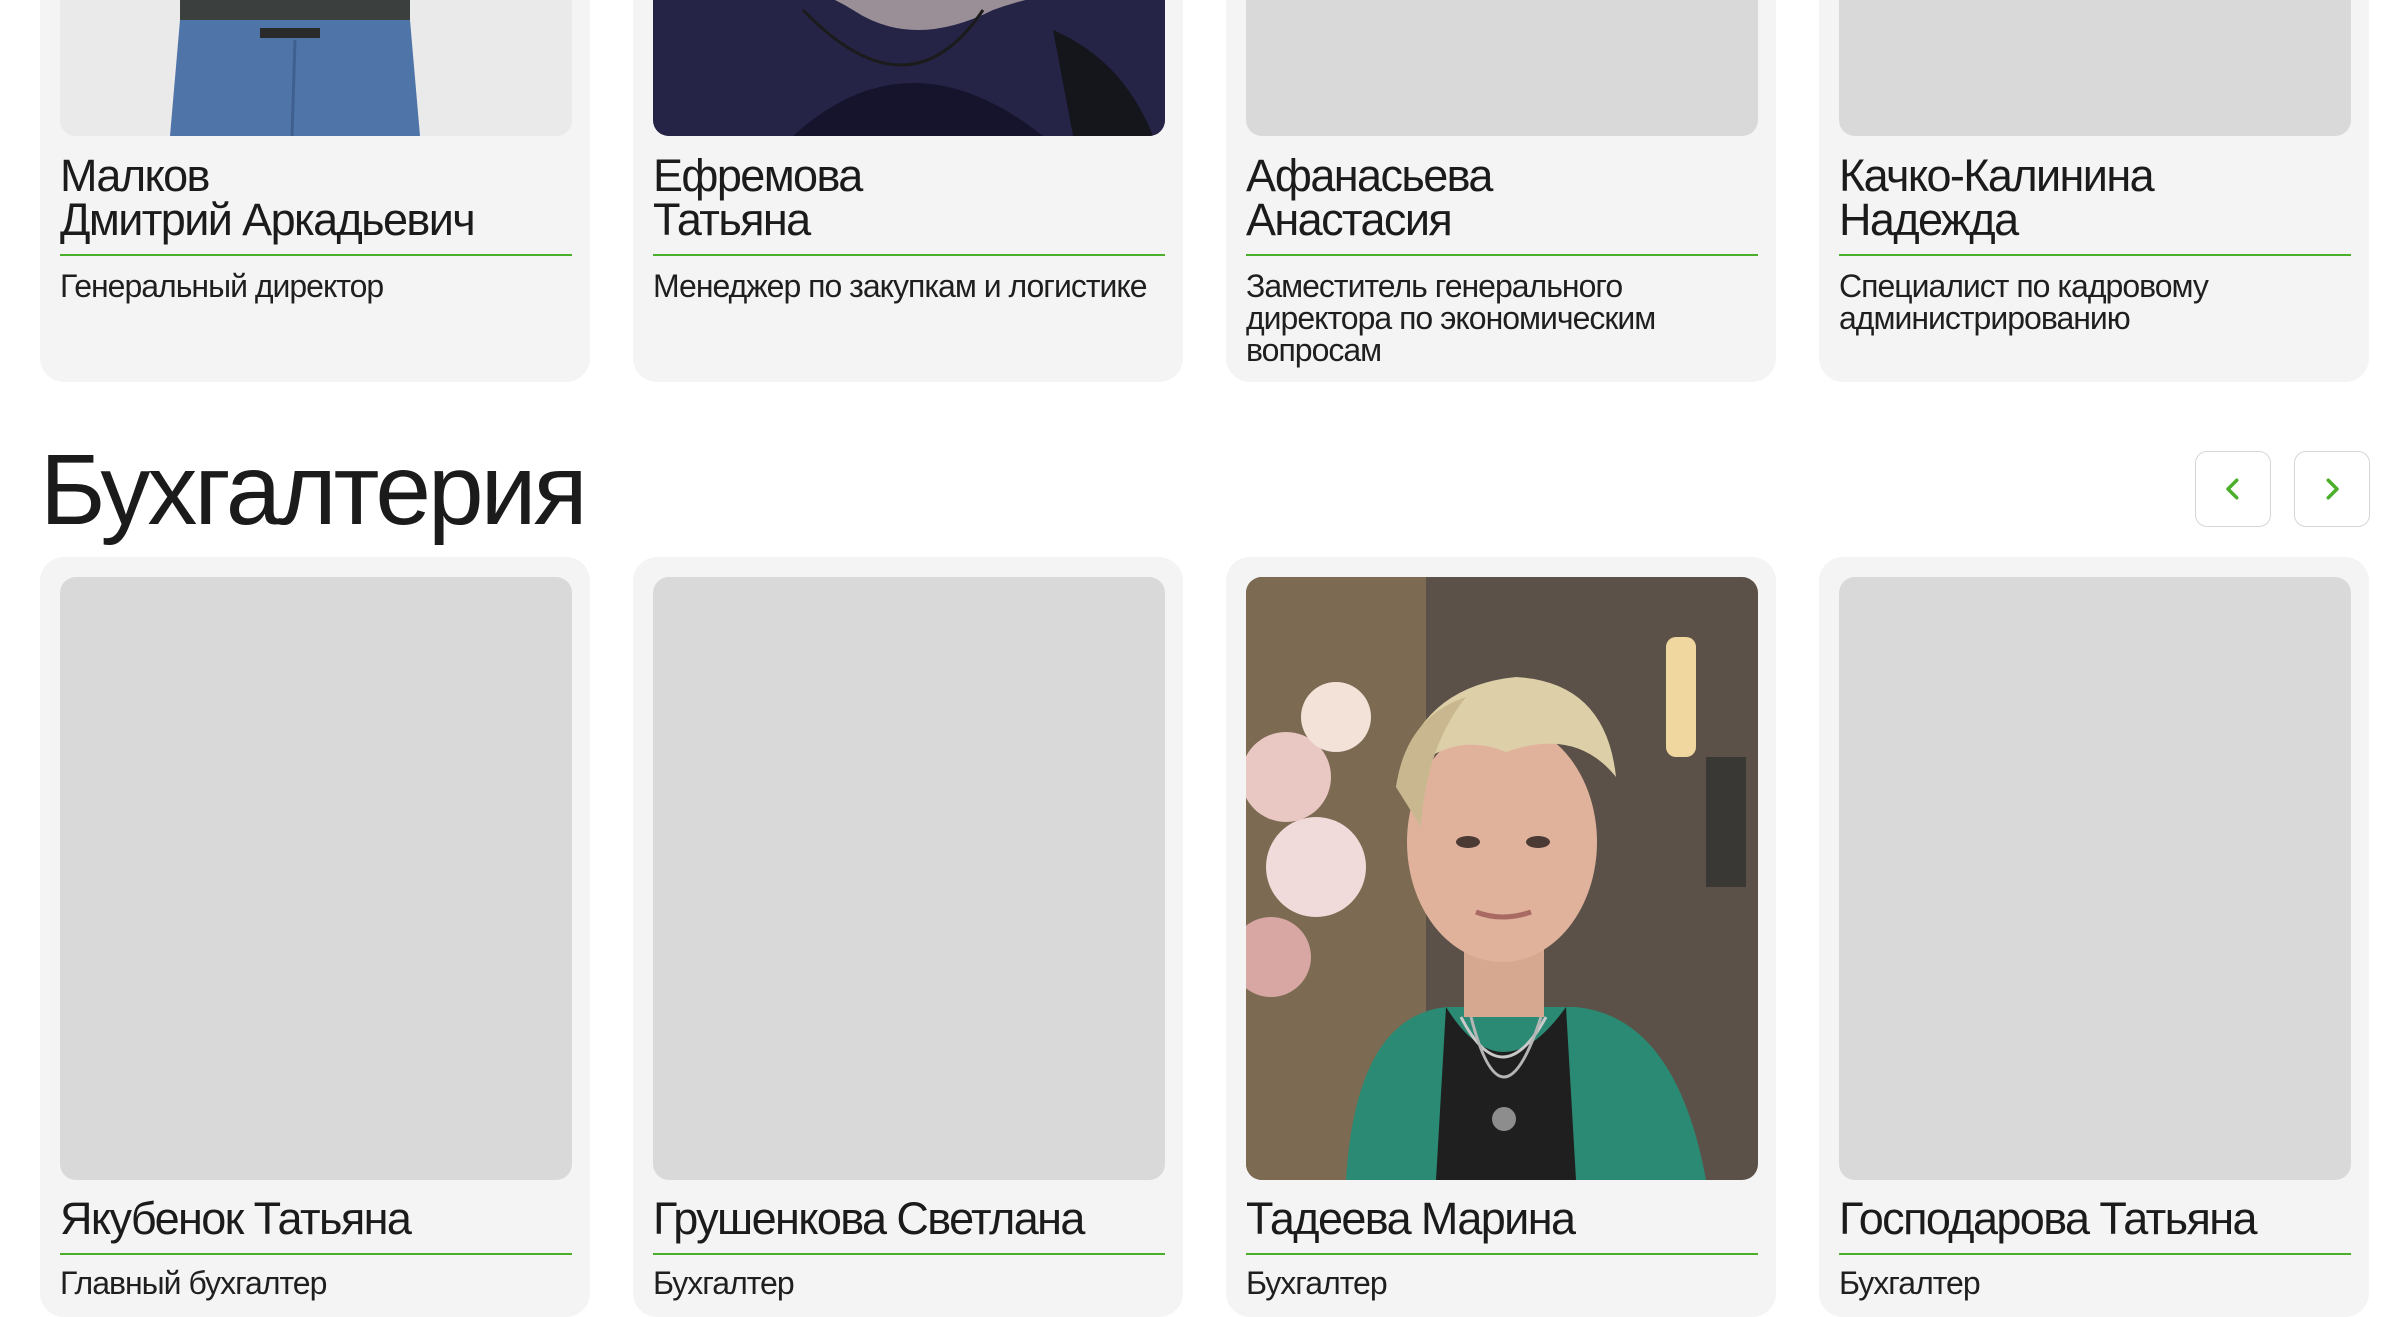  I want to click on staff-name: Афанасьева Анастасия, so click(1369, 197).